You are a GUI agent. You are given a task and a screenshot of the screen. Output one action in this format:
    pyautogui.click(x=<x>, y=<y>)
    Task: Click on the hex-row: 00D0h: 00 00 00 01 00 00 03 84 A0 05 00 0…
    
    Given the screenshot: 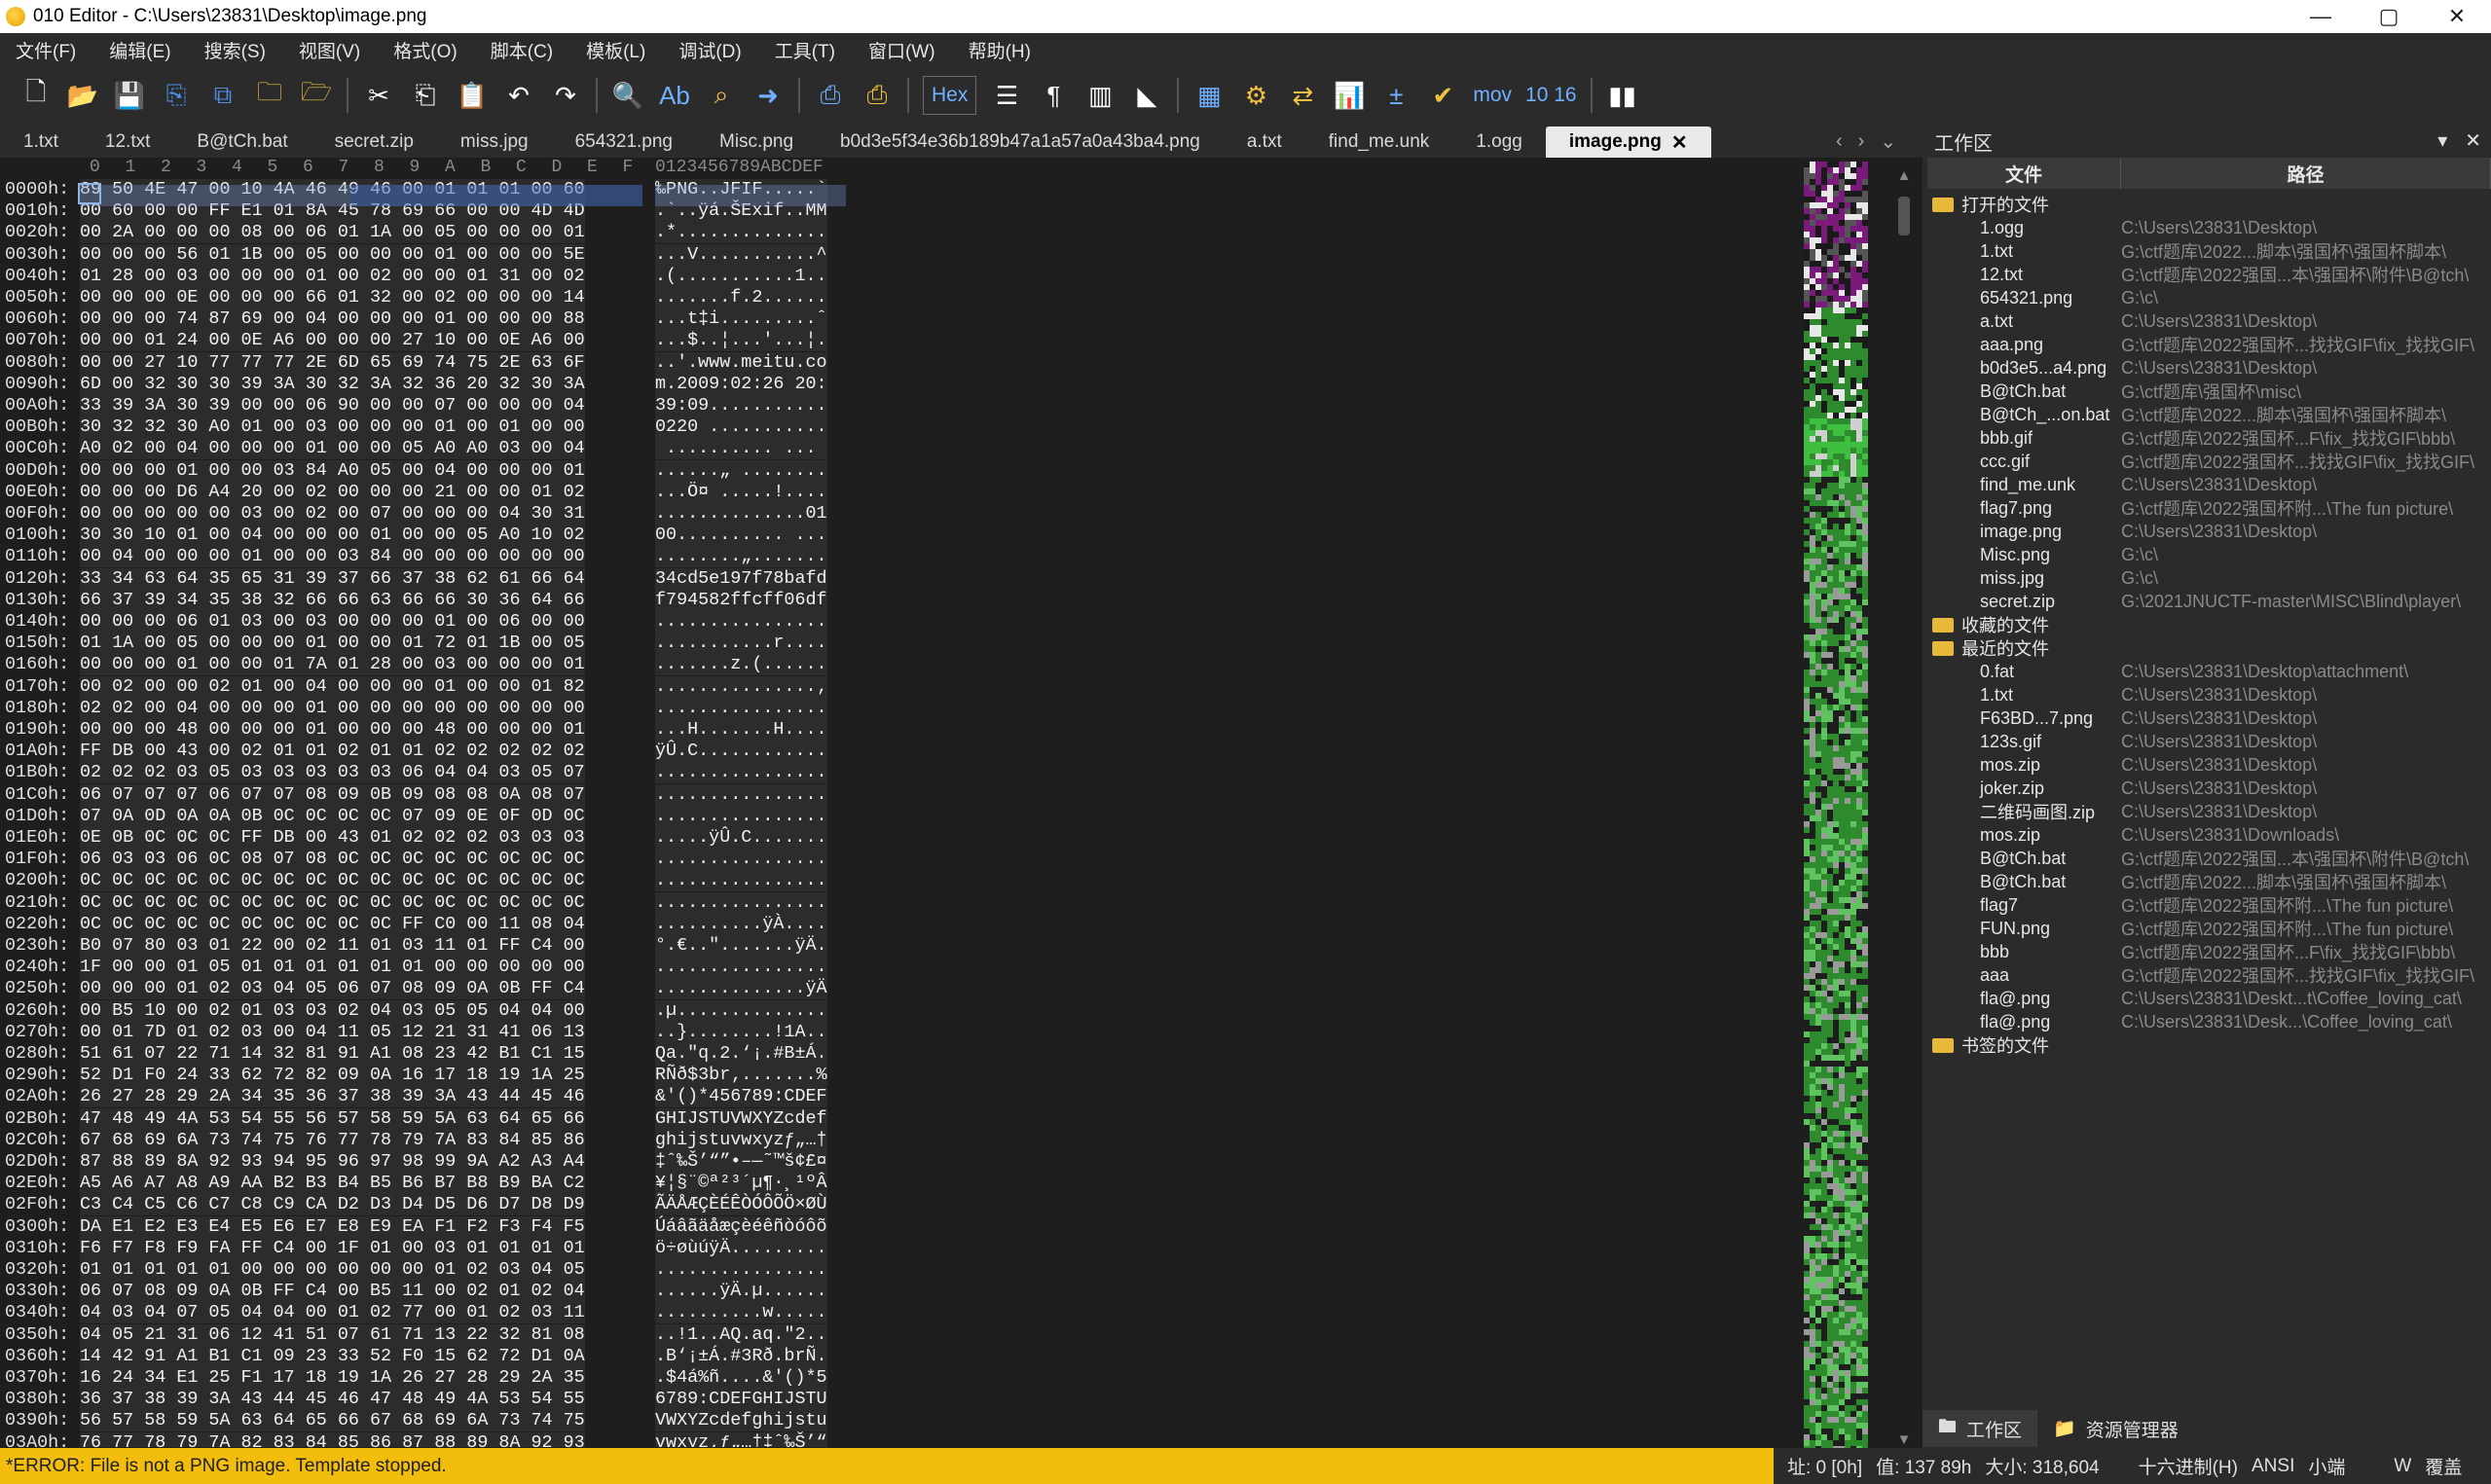 What is the action you would take?
    pyautogui.click(x=900, y=471)
    